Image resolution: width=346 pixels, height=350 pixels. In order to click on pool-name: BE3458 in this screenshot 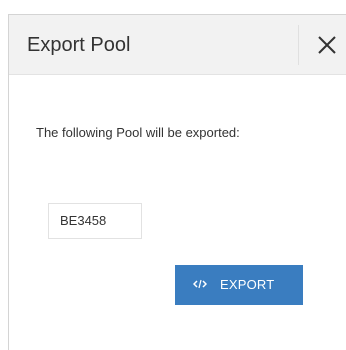, I will do `click(83, 220)`.